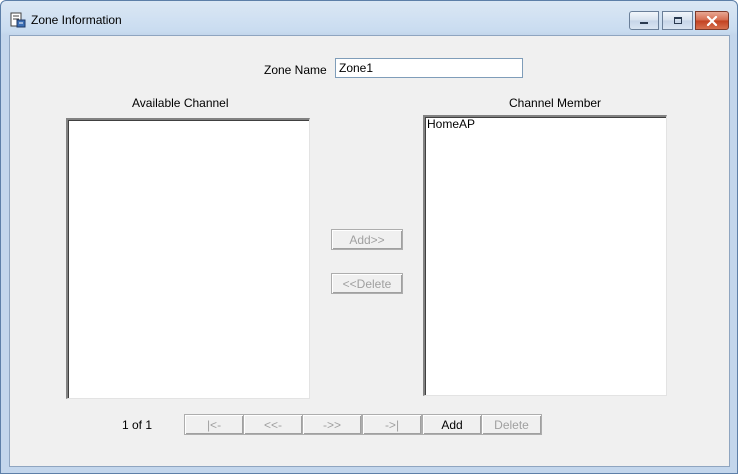 Image resolution: width=738 pixels, height=474 pixels. I want to click on delete-button: Delete, so click(511, 424).